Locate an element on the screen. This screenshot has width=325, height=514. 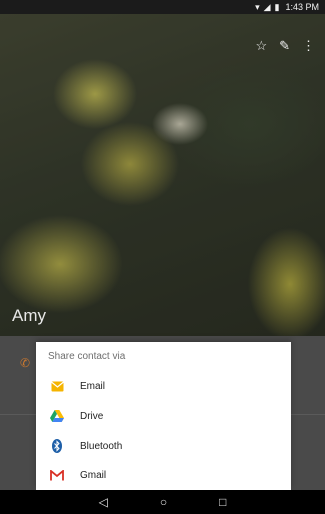
edit-icon: ✎ is located at coordinates (284, 46).